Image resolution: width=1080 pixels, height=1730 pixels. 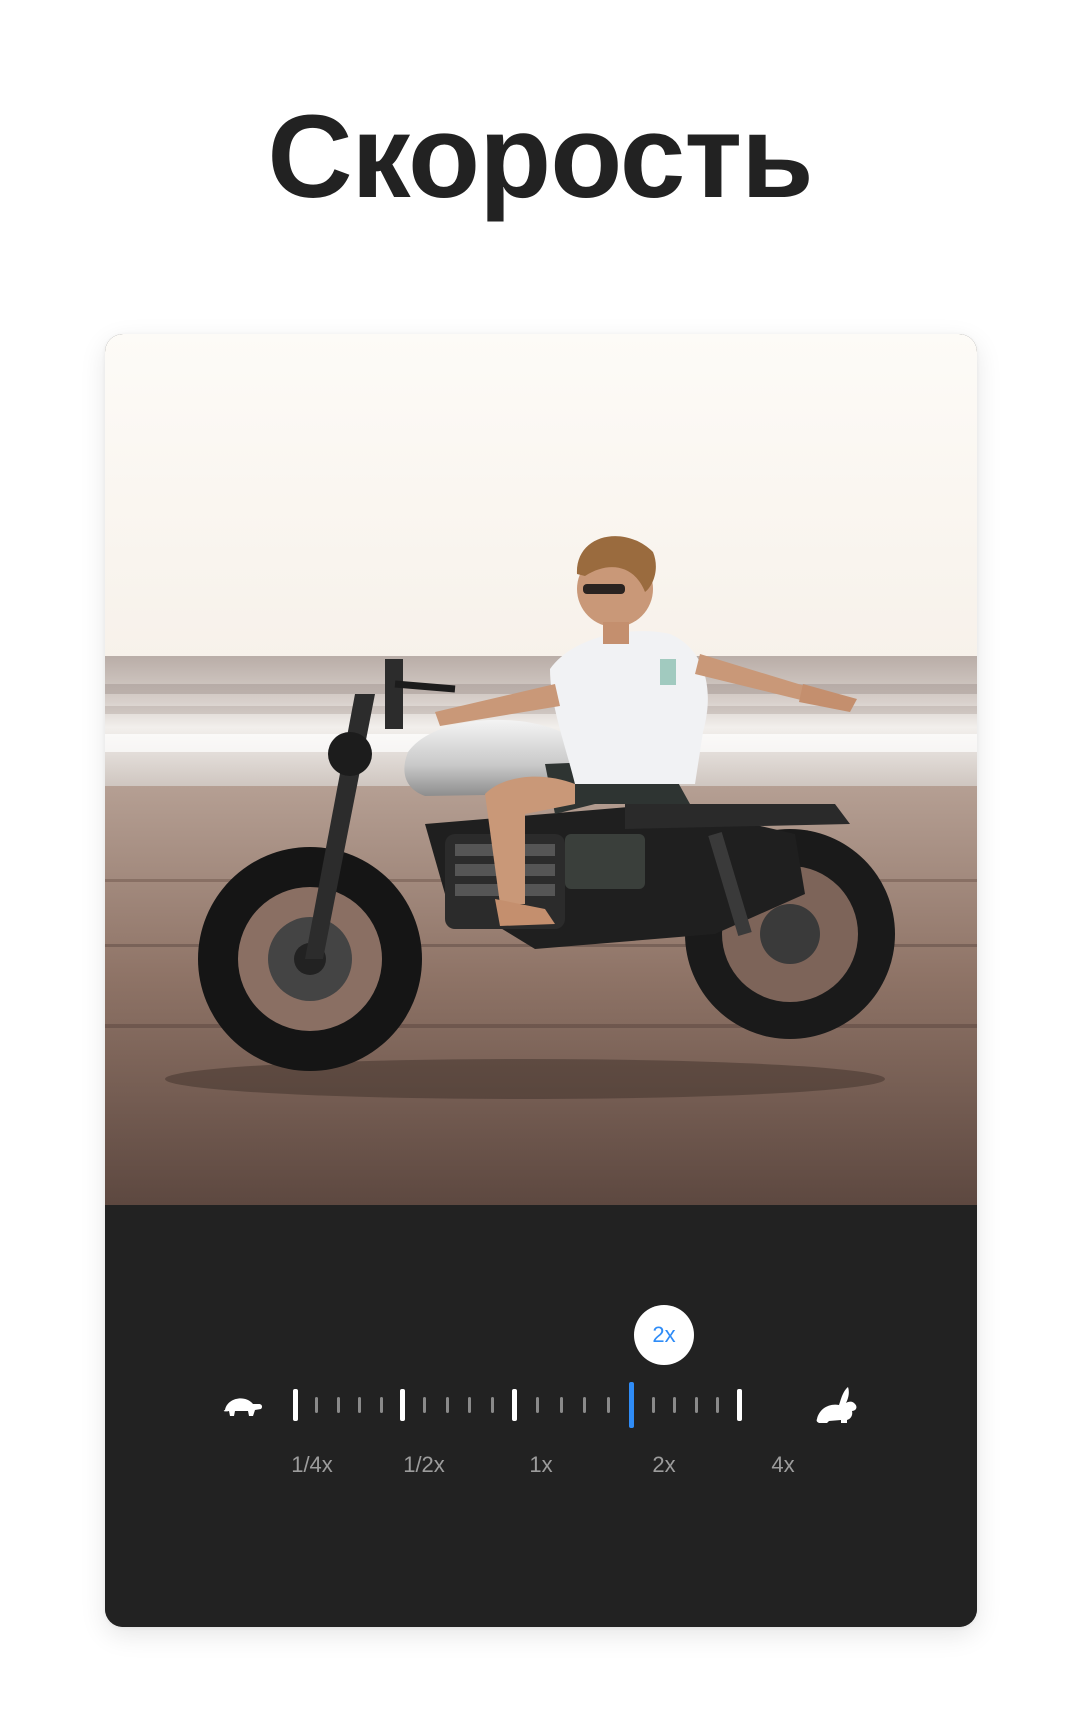 What do you see at coordinates (541, 1465) in the screenshot?
I see `speed-option-normal: 1x` at bounding box center [541, 1465].